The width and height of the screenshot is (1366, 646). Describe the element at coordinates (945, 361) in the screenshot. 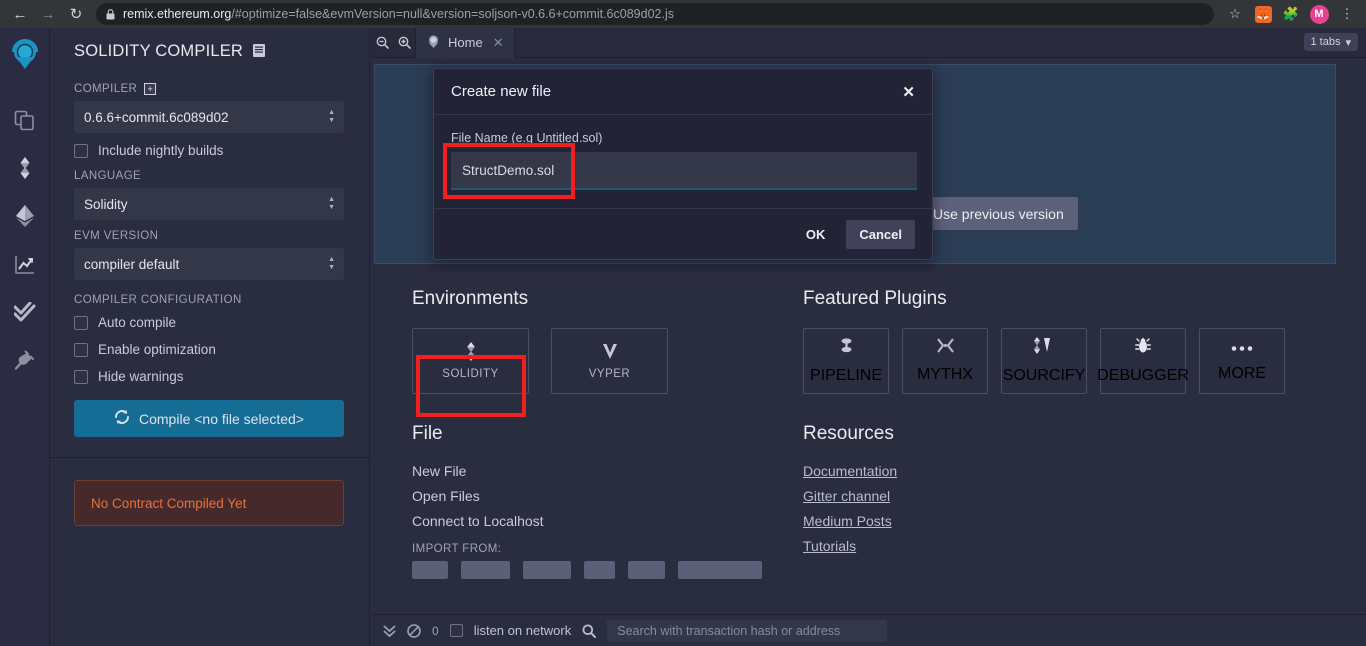

I see `plugin-card-mythx: MYTHX` at that location.